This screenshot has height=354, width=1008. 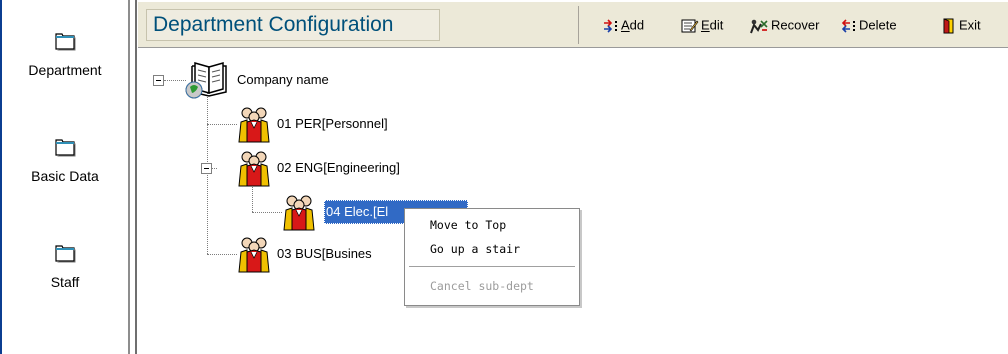 I want to click on menu-item-cancel-sub-dept: Cancel sub-dept, so click(x=482, y=286).